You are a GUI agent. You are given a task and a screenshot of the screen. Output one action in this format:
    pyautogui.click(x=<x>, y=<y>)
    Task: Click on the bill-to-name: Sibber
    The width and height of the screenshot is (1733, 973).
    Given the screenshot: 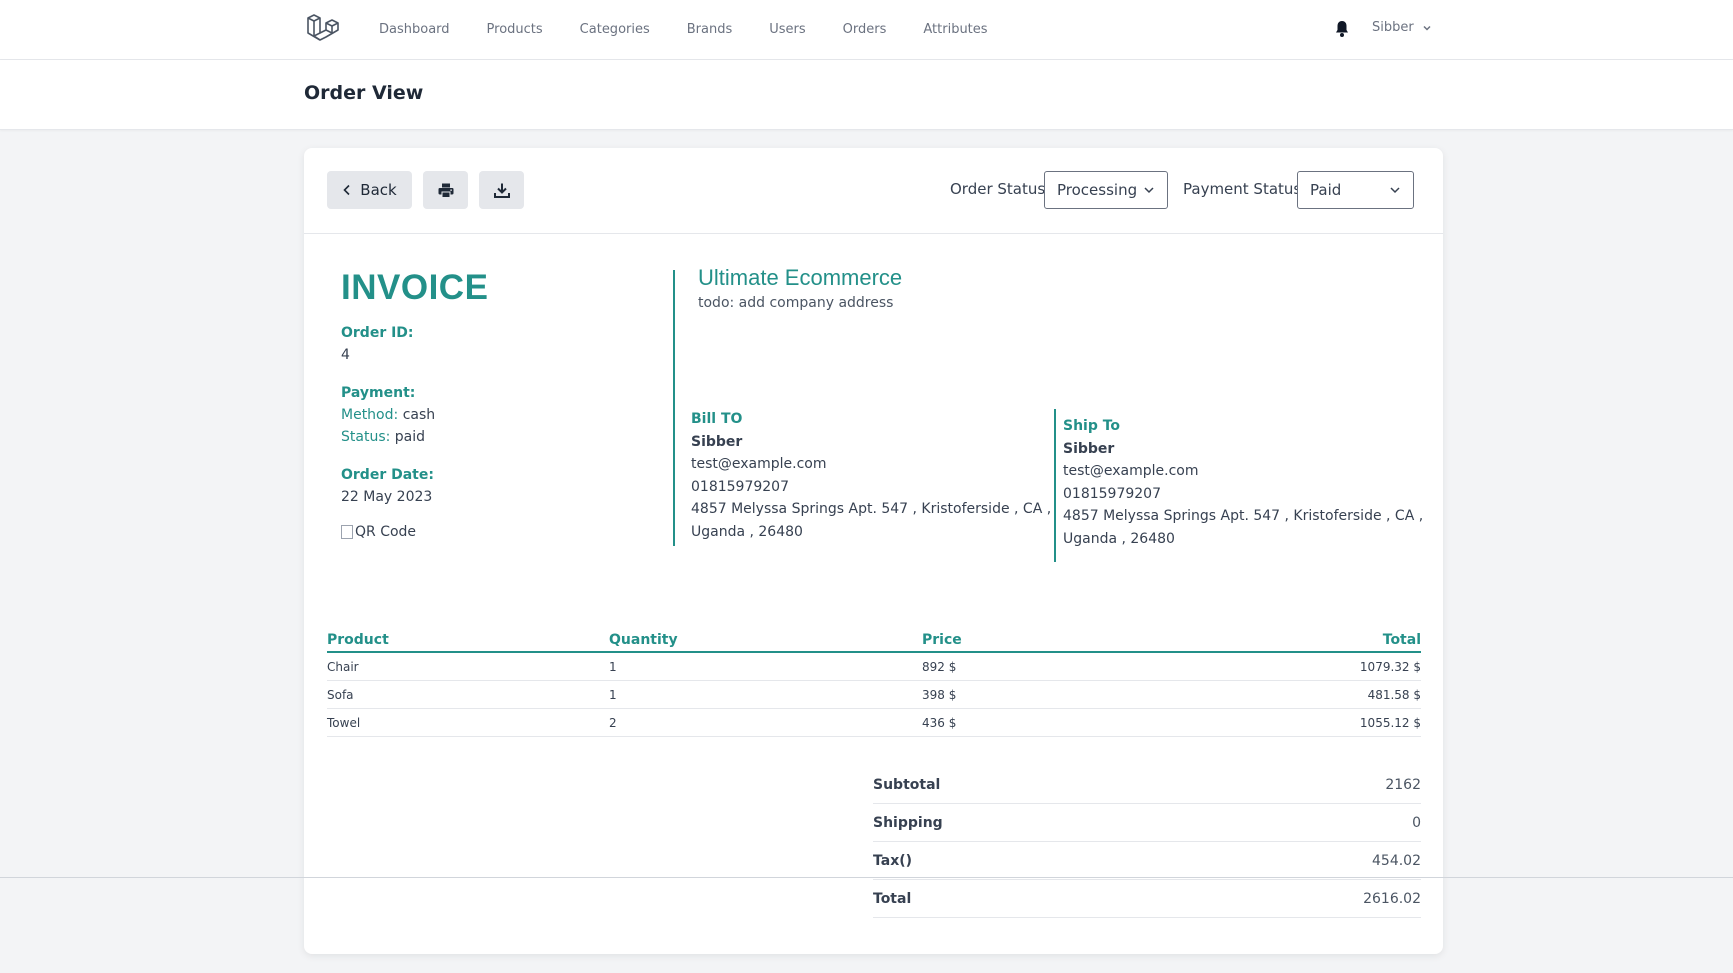 What is the action you would take?
    pyautogui.click(x=717, y=441)
    